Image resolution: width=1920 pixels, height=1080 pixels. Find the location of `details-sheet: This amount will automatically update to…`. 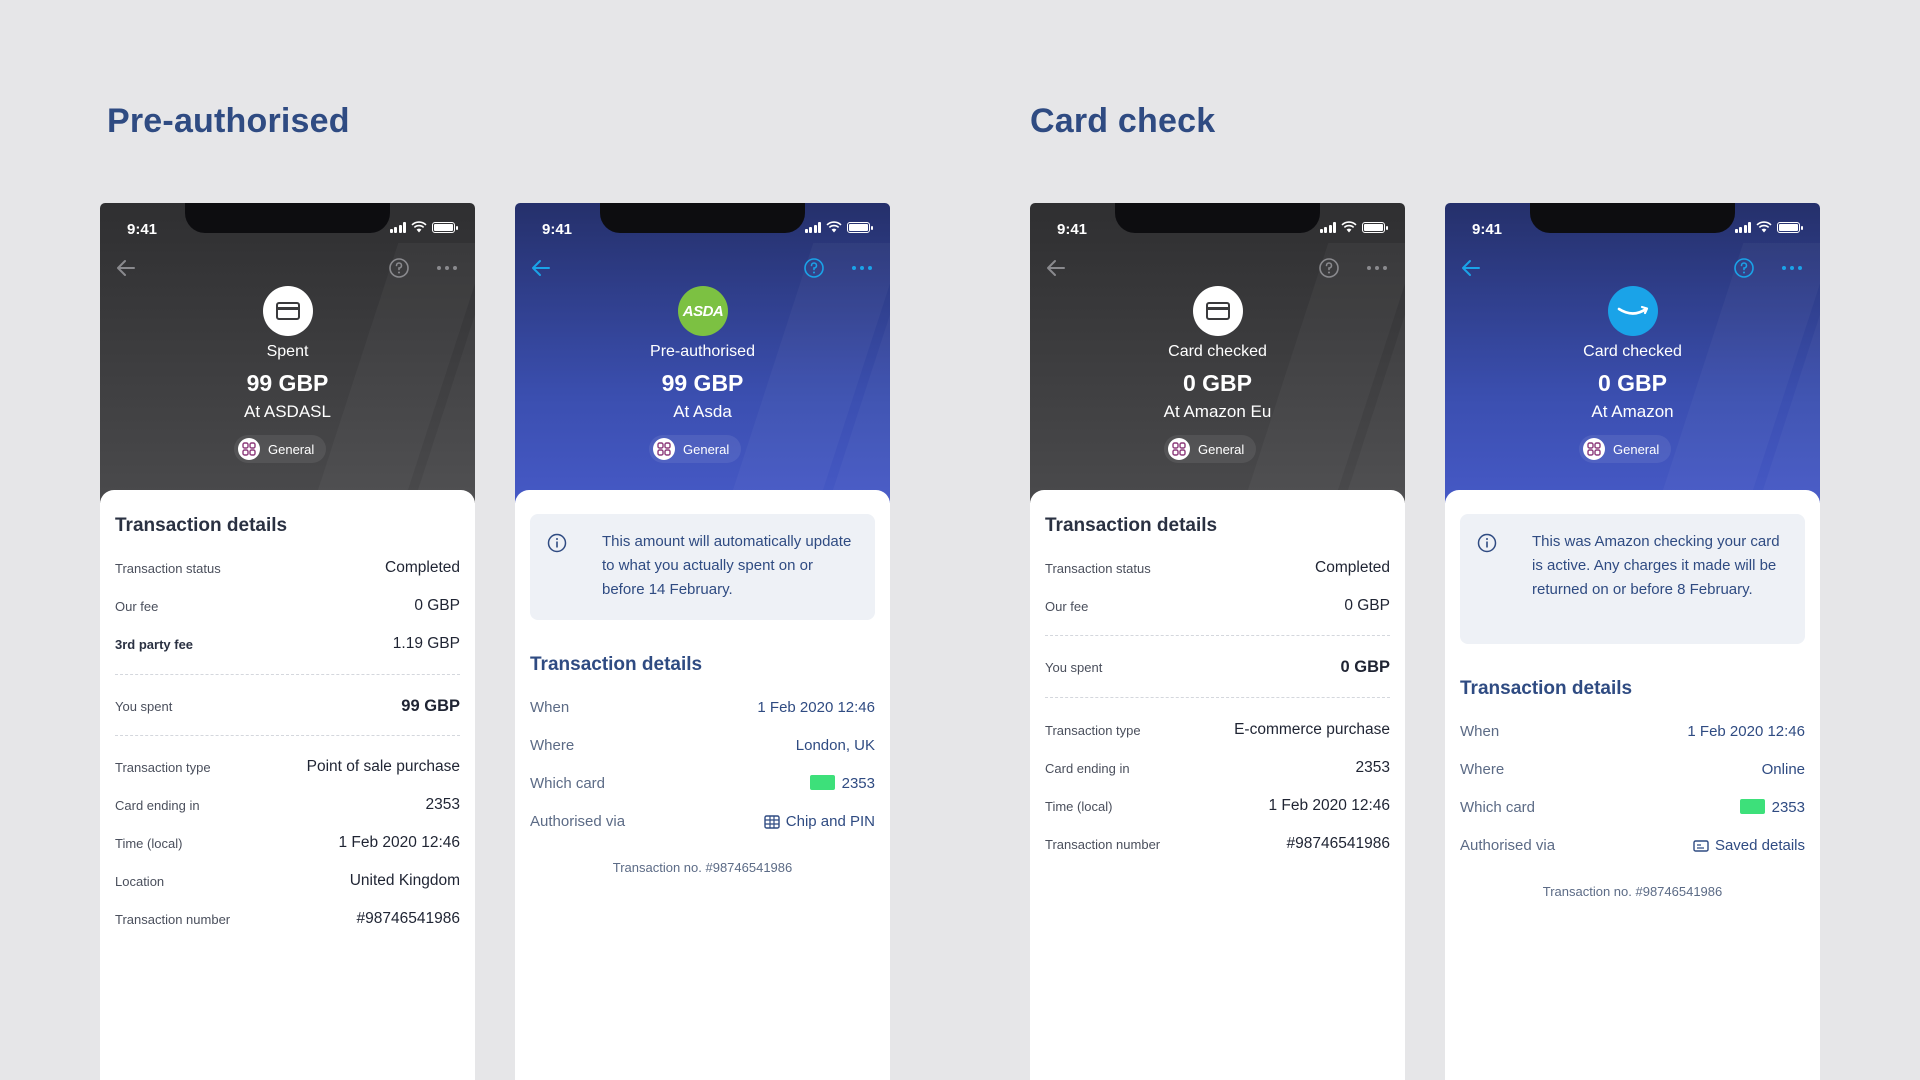

details-sheet: This amount will automatically update to… is located at coordinates (702, 785).